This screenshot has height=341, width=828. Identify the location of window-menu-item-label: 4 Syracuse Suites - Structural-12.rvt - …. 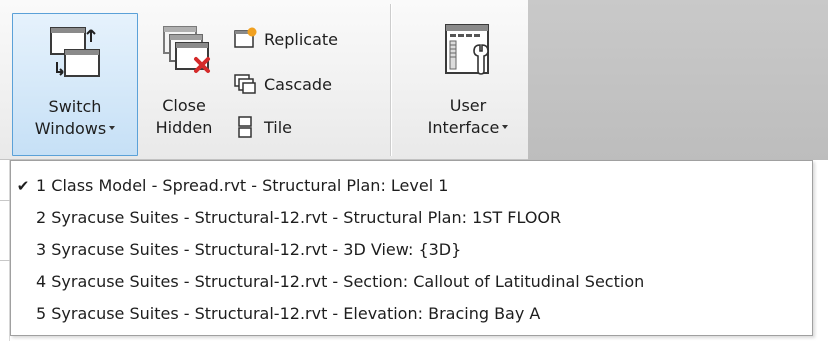
(340, 281).